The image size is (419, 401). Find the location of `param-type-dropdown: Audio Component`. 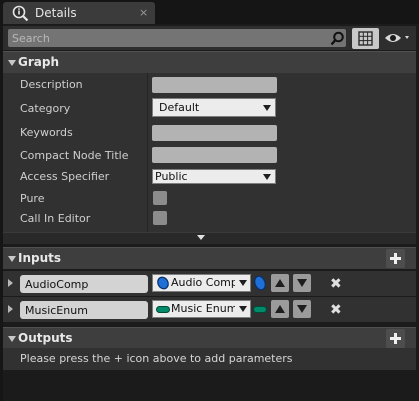

param-type-dropdown: Audio Component is located at coordinates (201, 283).